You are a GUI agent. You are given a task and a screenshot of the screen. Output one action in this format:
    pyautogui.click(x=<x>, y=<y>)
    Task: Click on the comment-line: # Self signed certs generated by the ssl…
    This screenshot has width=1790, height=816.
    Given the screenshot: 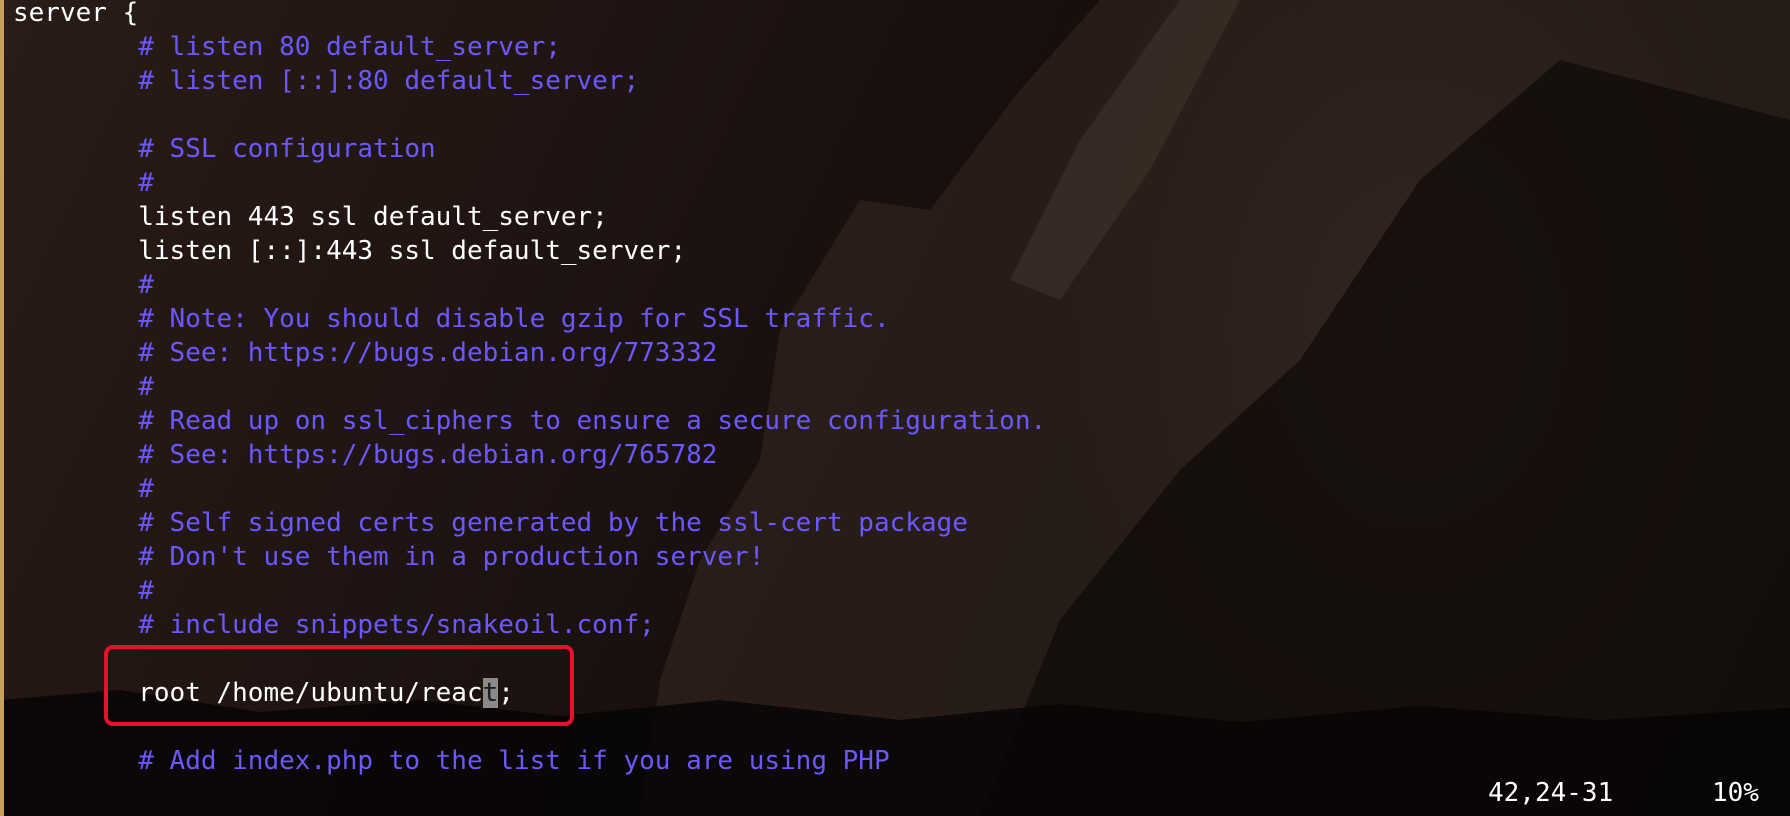 What is the action you would take?
    pyautogui.click(x=529, y=523)
    